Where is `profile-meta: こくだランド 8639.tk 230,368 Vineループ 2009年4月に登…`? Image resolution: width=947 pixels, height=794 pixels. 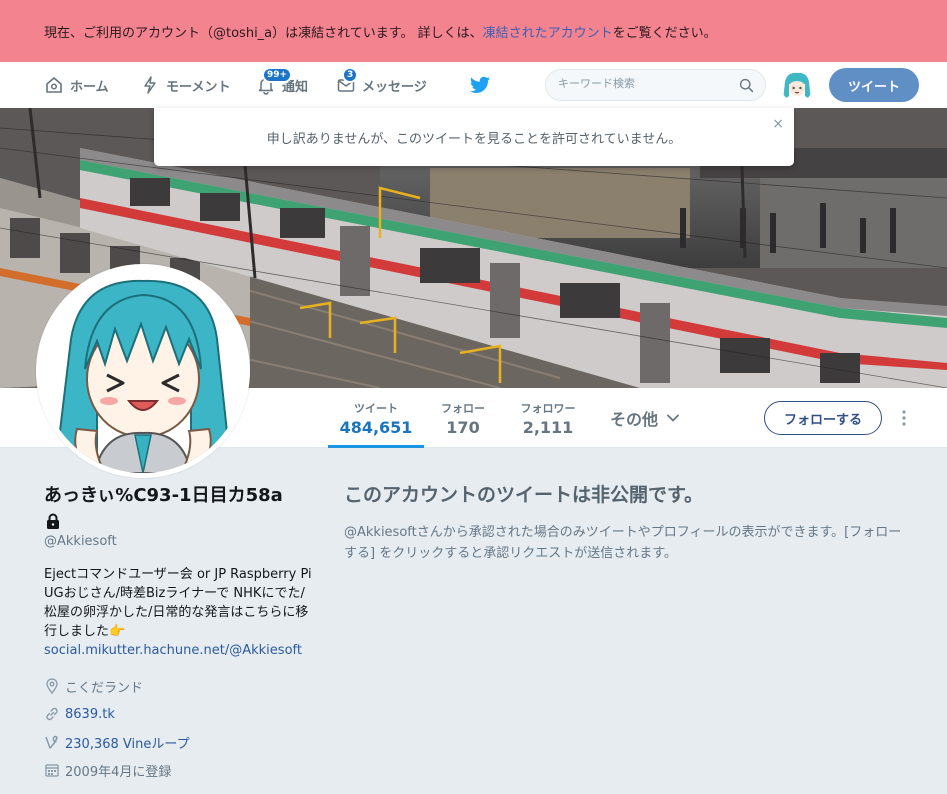 profile-meta: こくだランド 8639.tk 230,368 Vineループ 2009年4月に登… is located at coordinates (179, 728).